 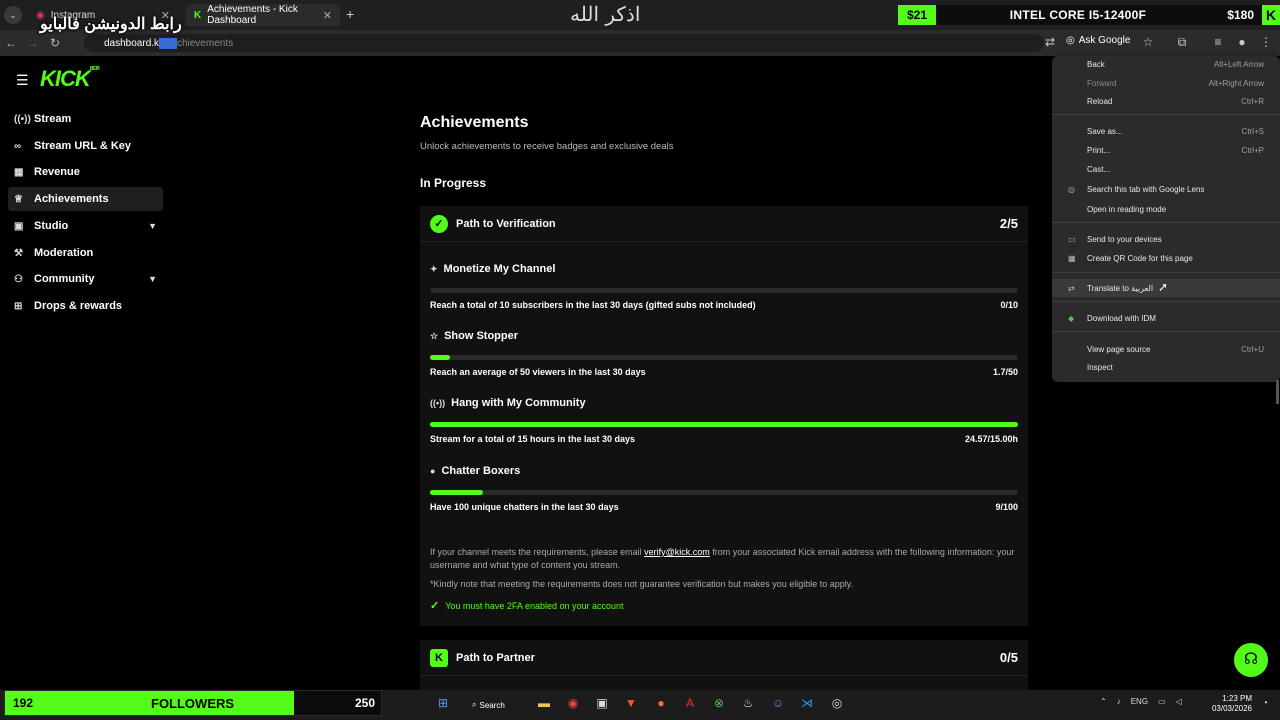 What do you see at coordinates (438, 403) in the screenshot?
I see `broadcast-icon: ((•))` at bounding box center [438, 403].